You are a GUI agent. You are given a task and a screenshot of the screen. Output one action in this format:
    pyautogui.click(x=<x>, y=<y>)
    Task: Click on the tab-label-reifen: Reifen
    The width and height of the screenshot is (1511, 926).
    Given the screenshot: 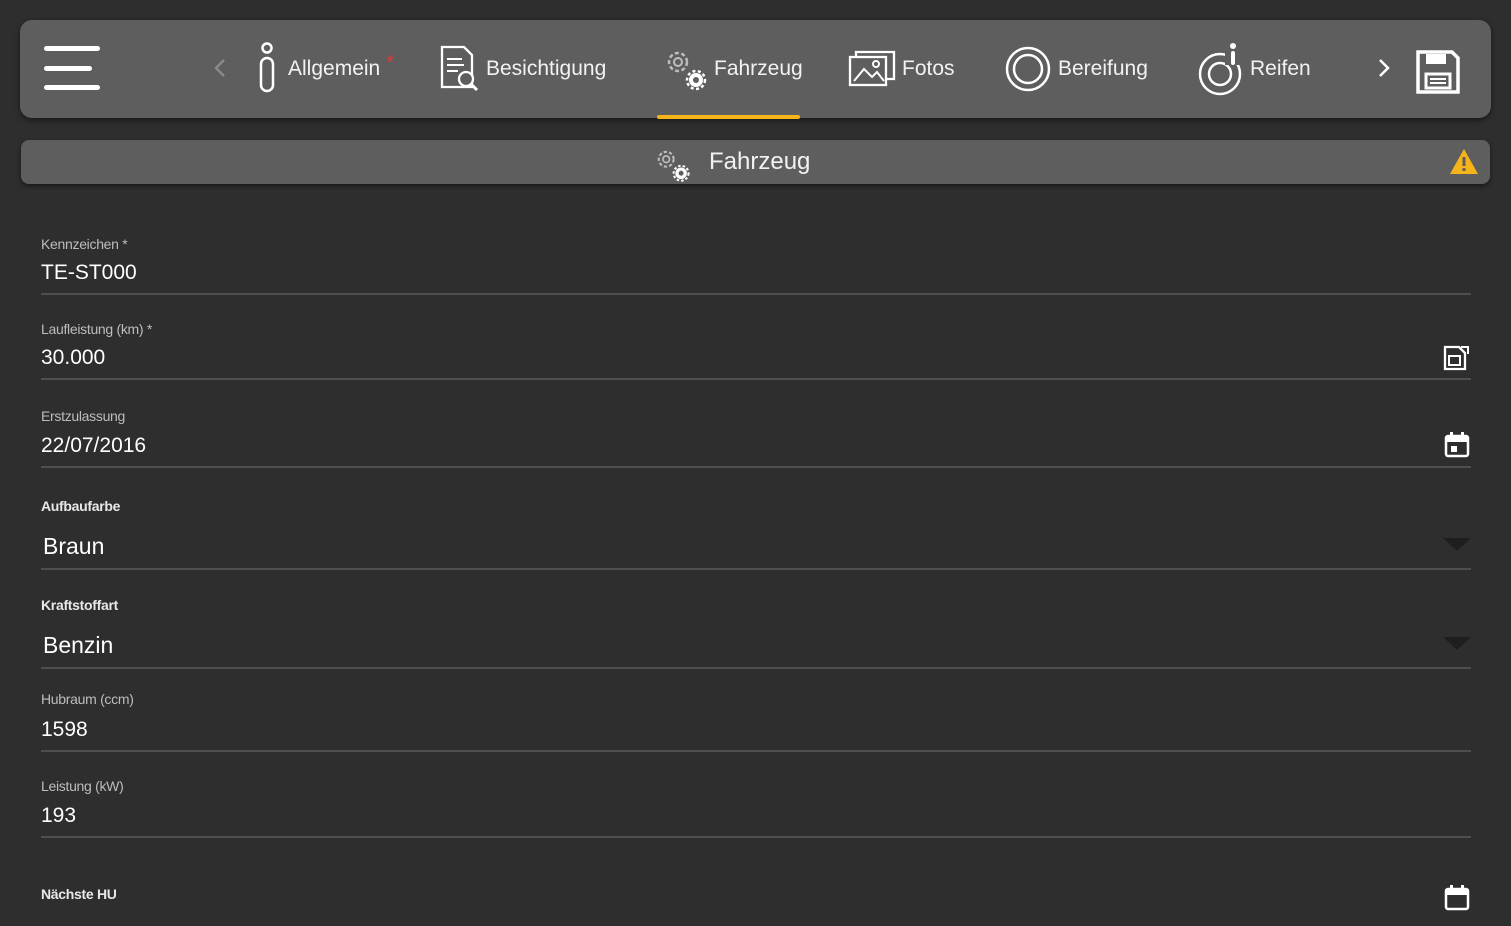 What is the action you would take?
    pyautogui.click(x=1280, y=68)
    